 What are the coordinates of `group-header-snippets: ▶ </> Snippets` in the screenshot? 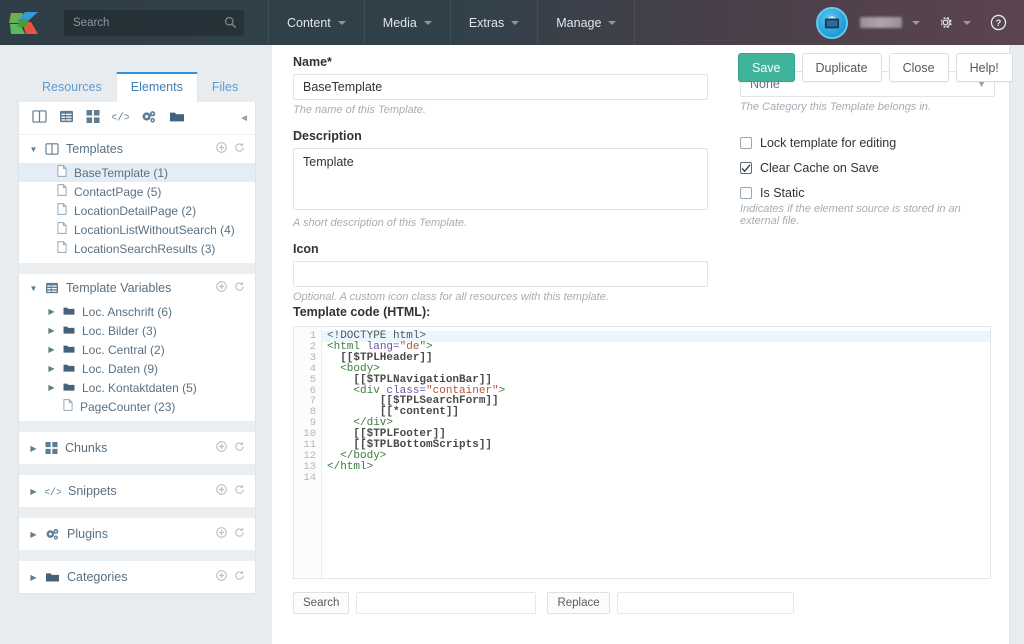 It's located at (137, 491).